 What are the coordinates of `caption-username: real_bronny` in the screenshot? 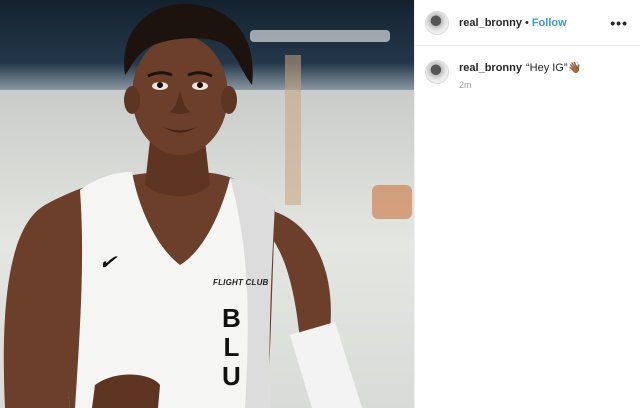 It's located at (490, 68).